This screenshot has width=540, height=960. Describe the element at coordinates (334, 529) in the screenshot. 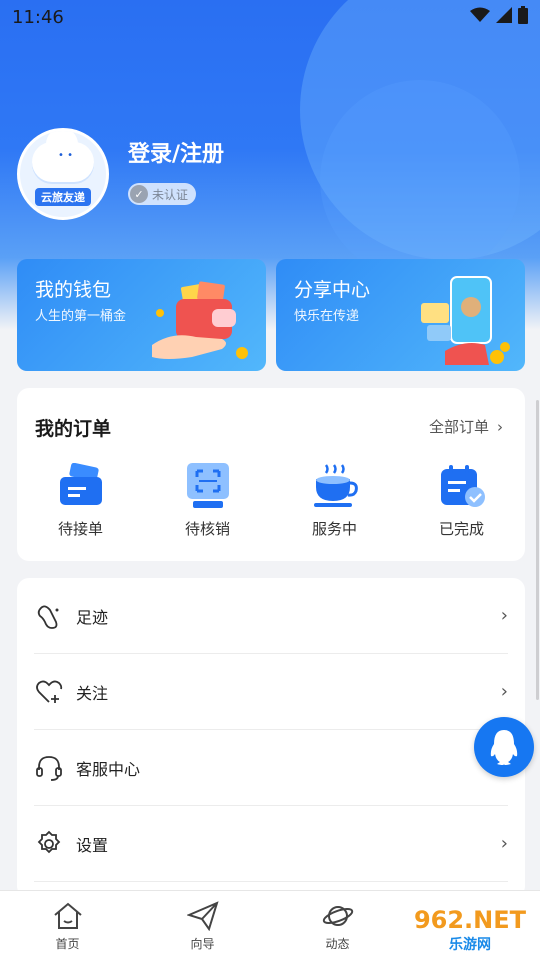

I see `order-status-label: 服务中` at that location.